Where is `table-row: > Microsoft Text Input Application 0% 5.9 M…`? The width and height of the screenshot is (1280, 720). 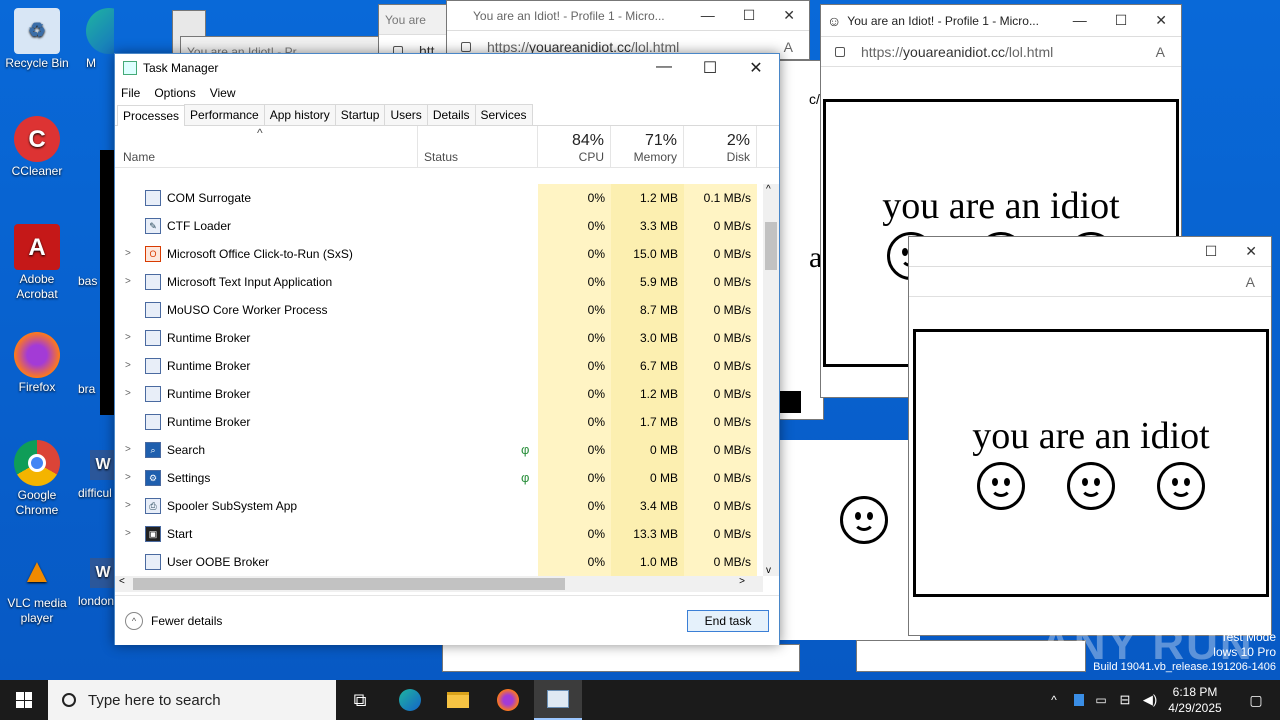 table-row: > Microsoft Text Input Application 0% 5.9 M… is located at coordinates (439, 282).